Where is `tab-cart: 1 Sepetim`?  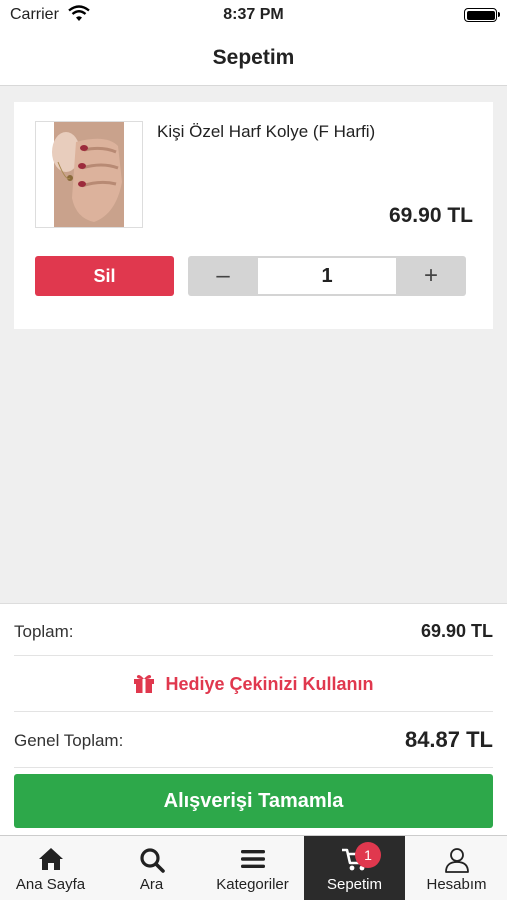 tab-cart: 1 Sepetim is located at coordinates (354, 868).